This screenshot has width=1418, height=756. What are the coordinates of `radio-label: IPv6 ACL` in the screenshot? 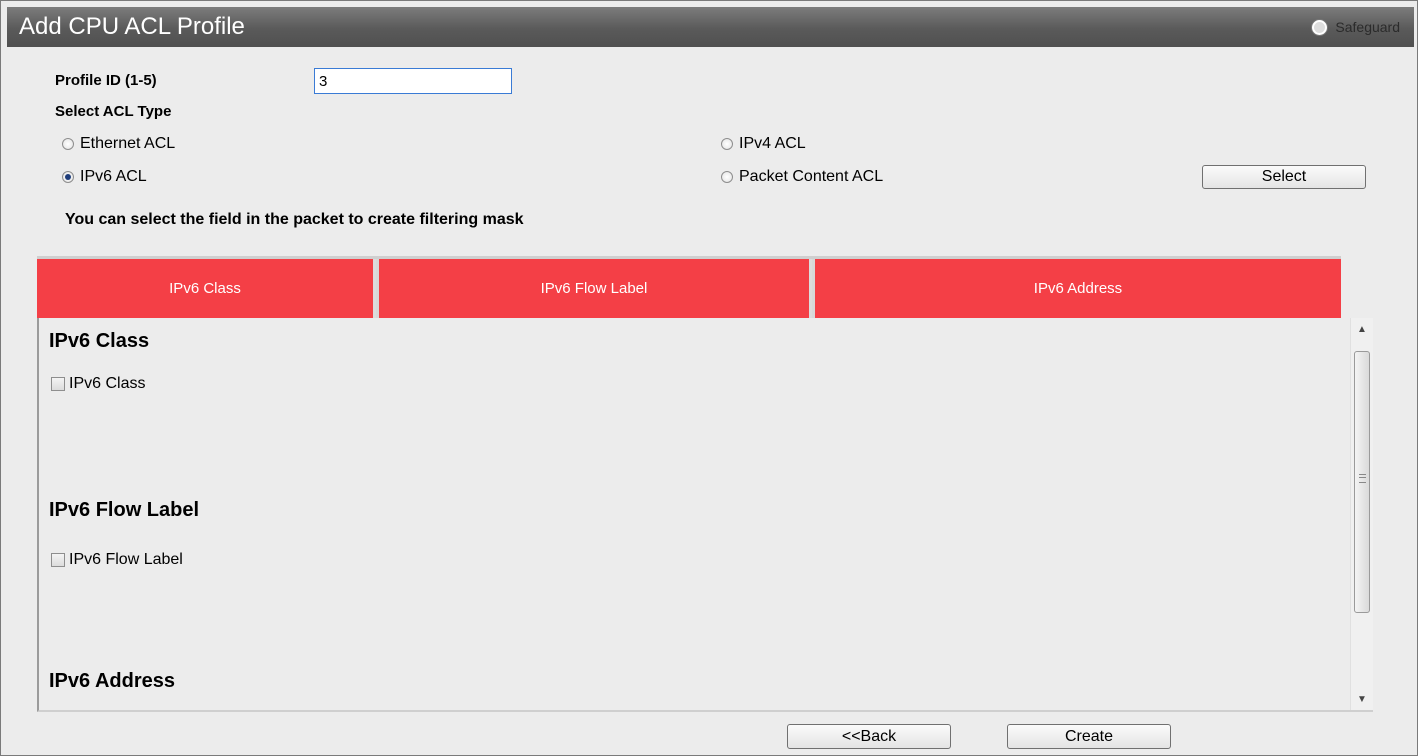 It's located at (113, 176).